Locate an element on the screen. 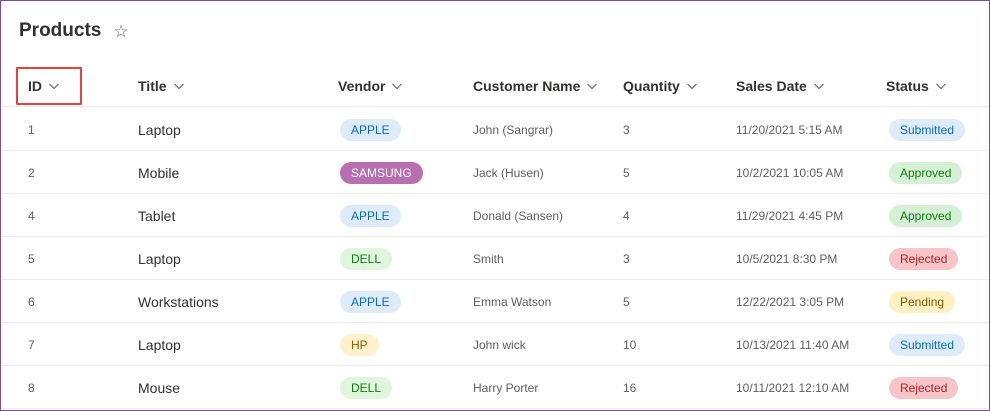 This screenshot has width=990, height=411. cell-id: 4 is located at coordinates (31, 215).